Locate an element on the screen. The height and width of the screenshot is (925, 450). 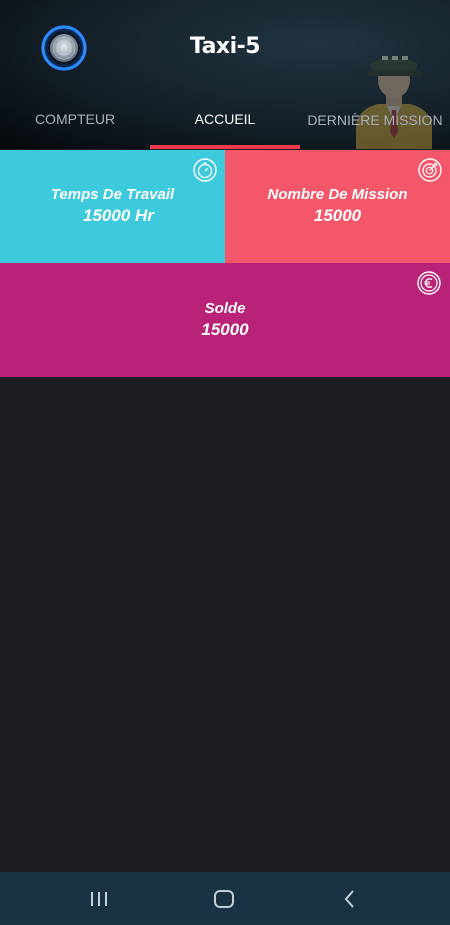
euro-icon is located at coordinates (429, 283).